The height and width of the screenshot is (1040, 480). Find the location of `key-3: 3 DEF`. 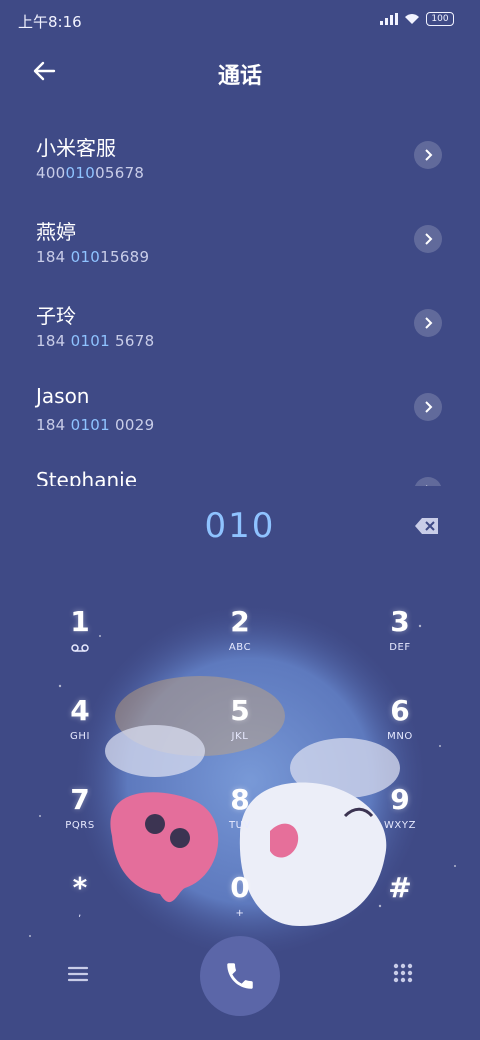

key-3: 3 DEF is located at coordinates (400, 646).